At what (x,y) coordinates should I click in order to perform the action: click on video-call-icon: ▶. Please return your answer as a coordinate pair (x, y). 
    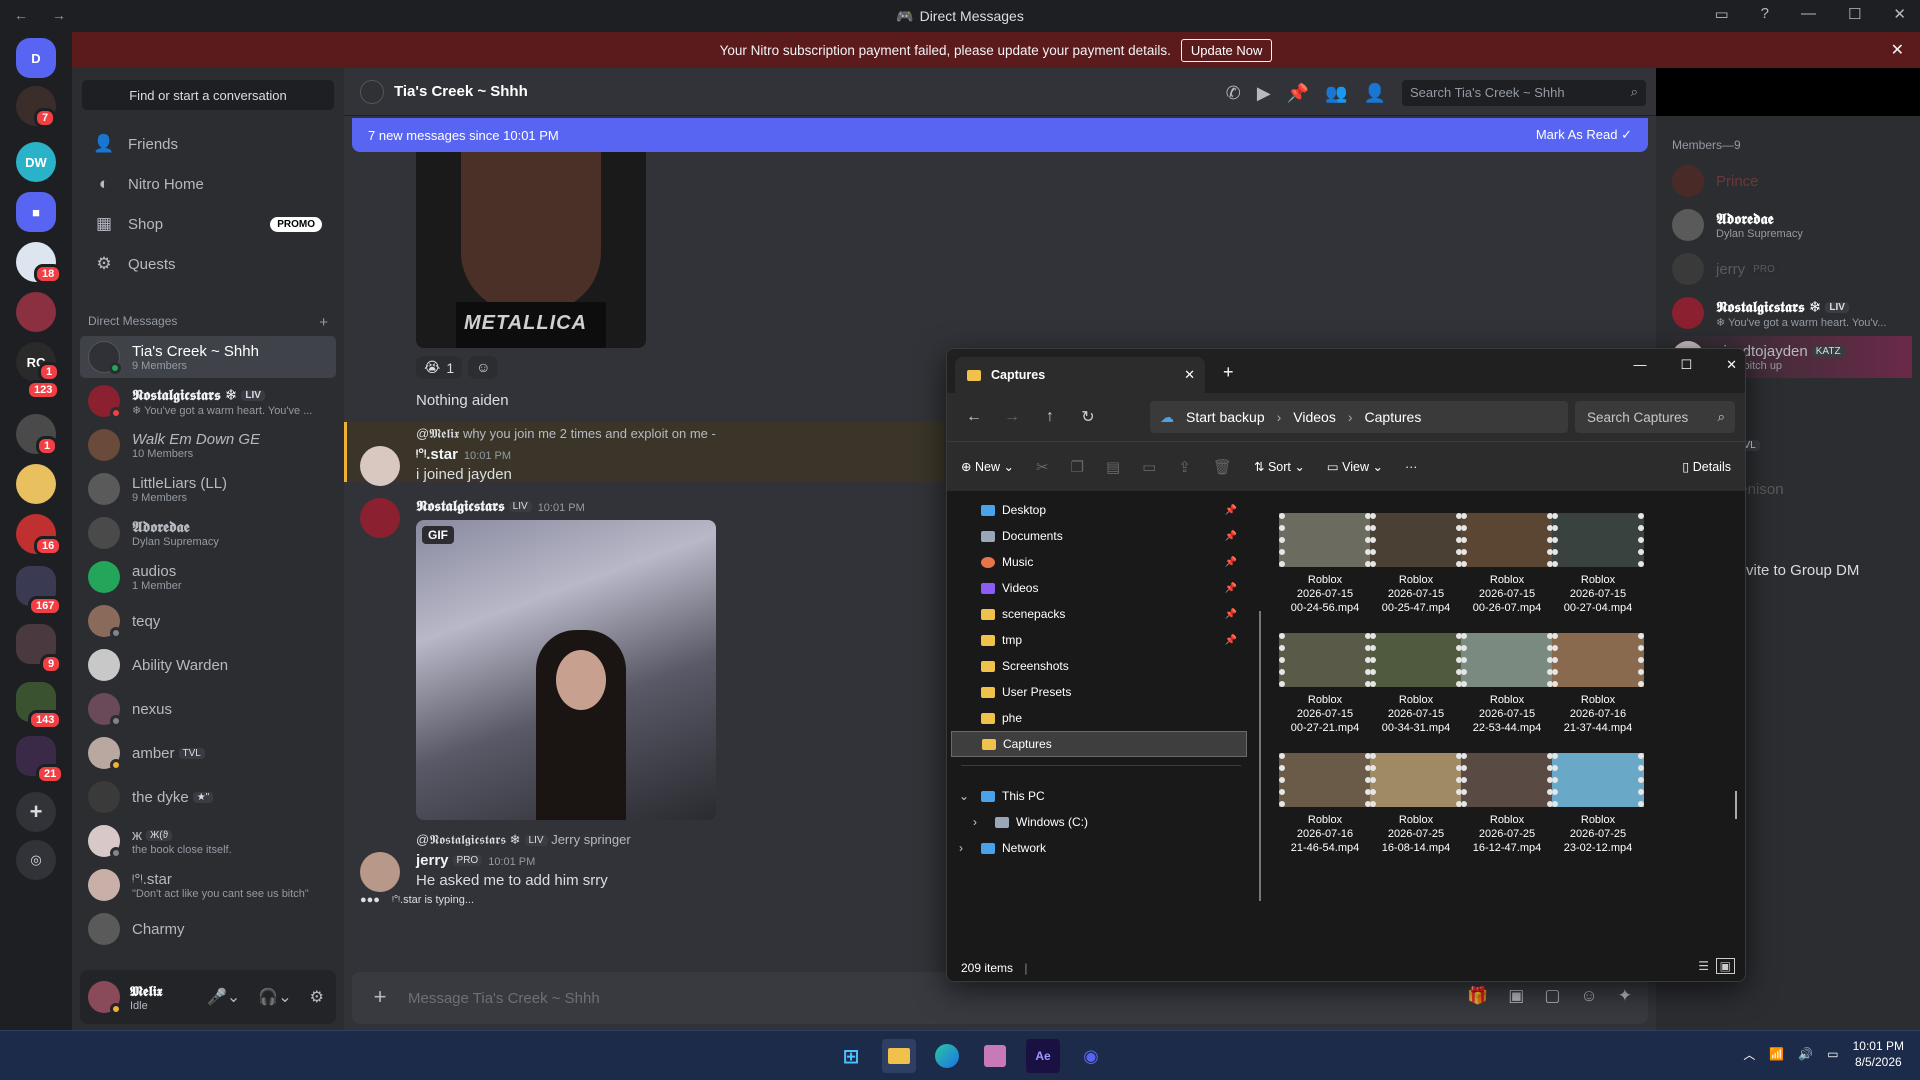
    Looking at the image, I should click on (1264, 93).